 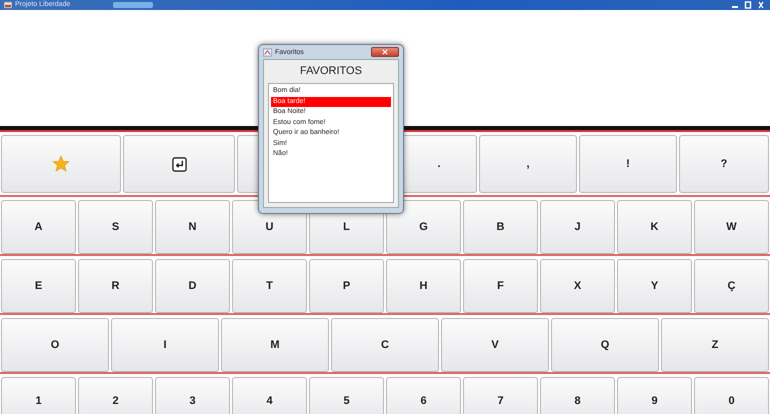 What do you see at coordinates (192, 286) in the screenshot?
I see `letter-key: D` at bounding box center [192, 286].